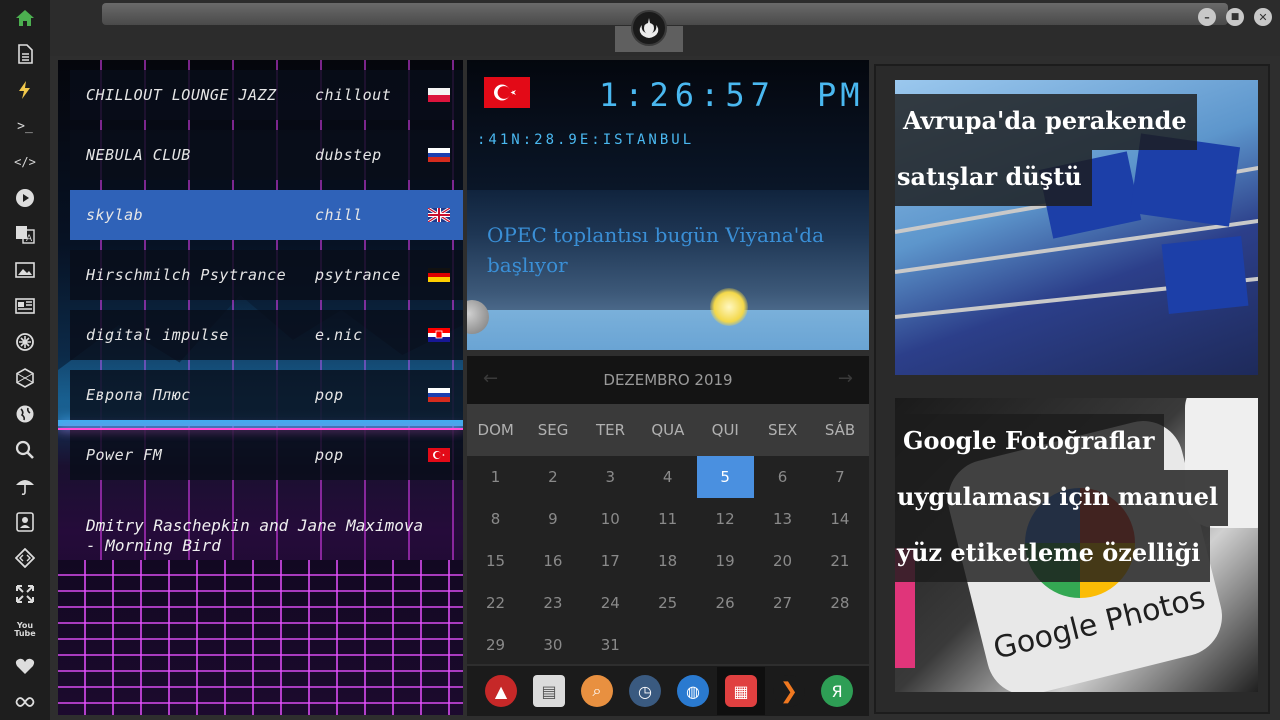  What do you see at coordinates (667, 477) in the screenshot?
I see `calendar-day: 4` at bounding box center [667, 477].